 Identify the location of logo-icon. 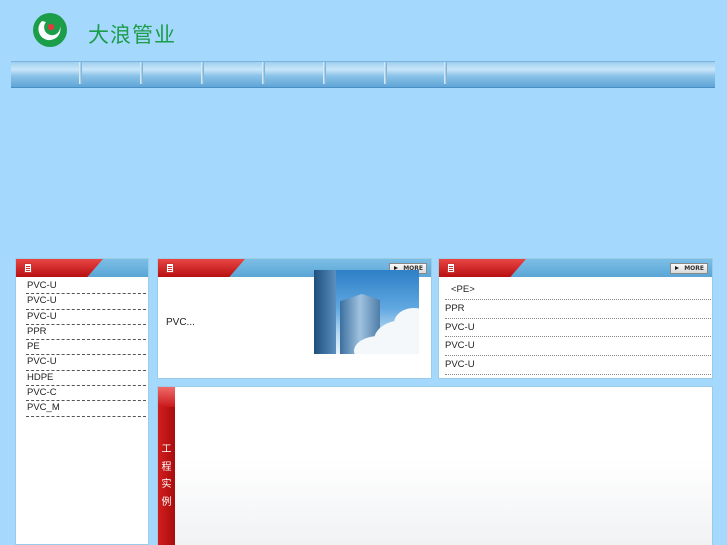
(50, 30).